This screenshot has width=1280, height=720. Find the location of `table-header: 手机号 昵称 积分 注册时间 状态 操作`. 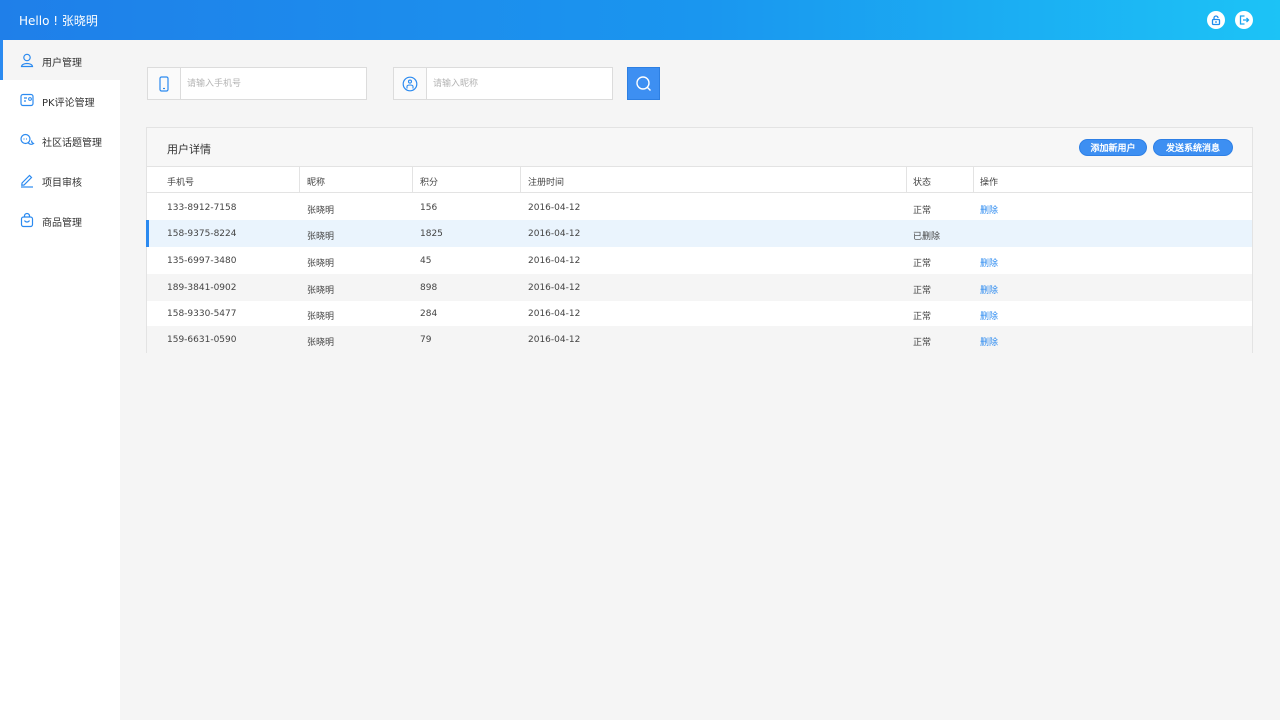

table-header: 手机号 昵称 积分 注册时间 状态 操作 is located at coordinates (699, 180).